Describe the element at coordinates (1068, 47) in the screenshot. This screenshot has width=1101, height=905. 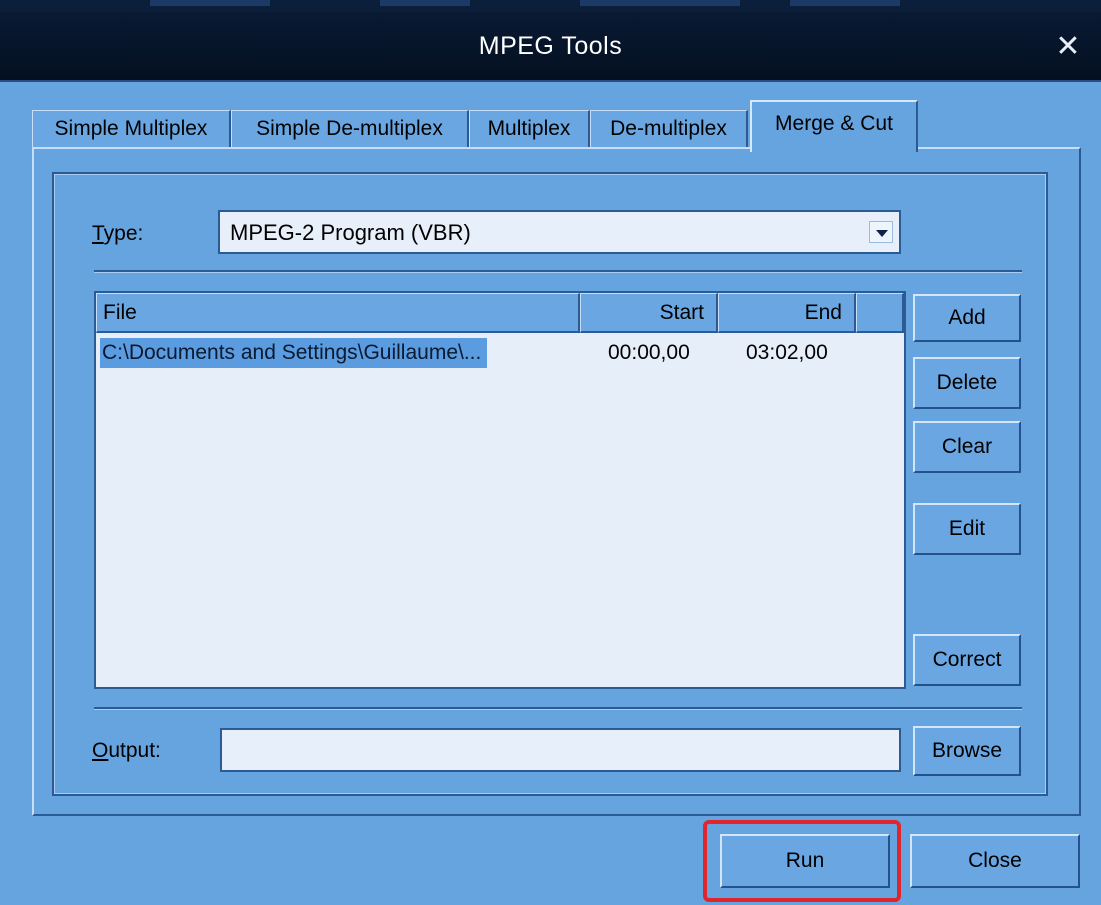
I see `close-x-icon: ✕` at that location.